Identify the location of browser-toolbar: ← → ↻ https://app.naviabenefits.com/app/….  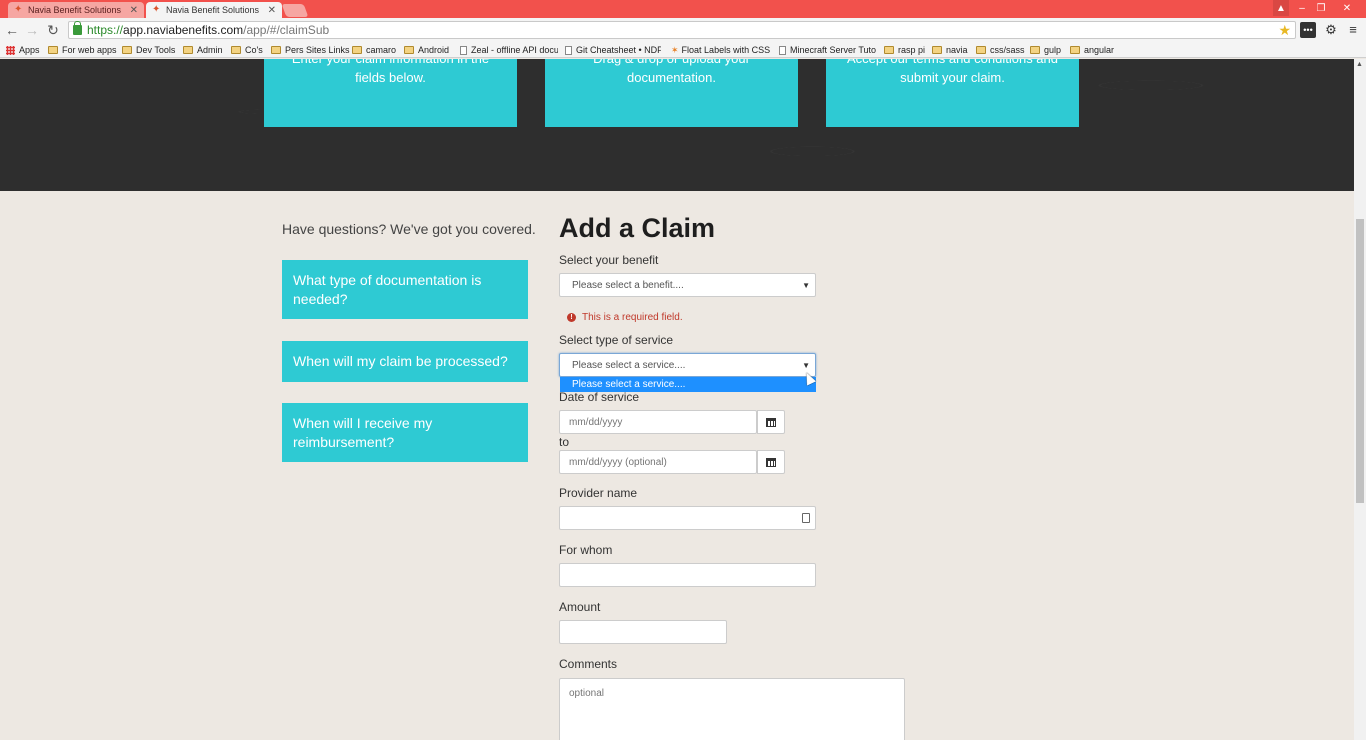
(683, 30).